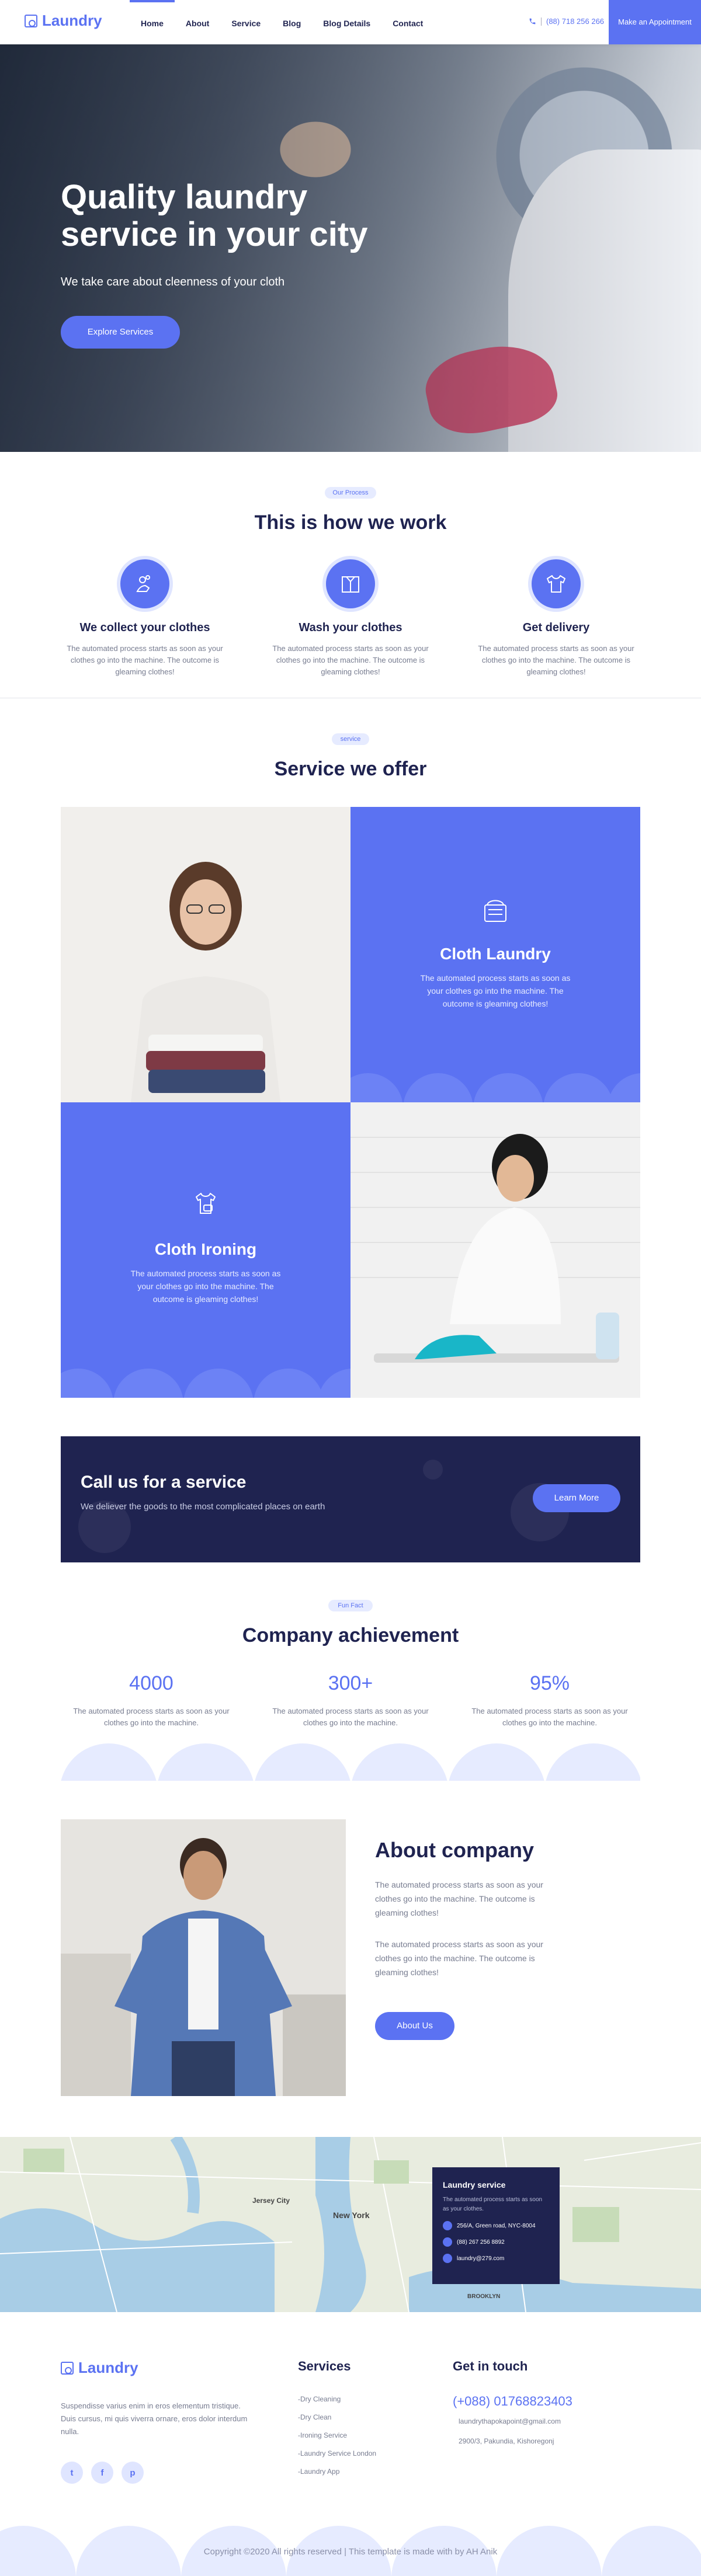 The image size is (701, 2576). I want to click on map-card-phone: (88) 267 256 8892, so click(496, 2242).